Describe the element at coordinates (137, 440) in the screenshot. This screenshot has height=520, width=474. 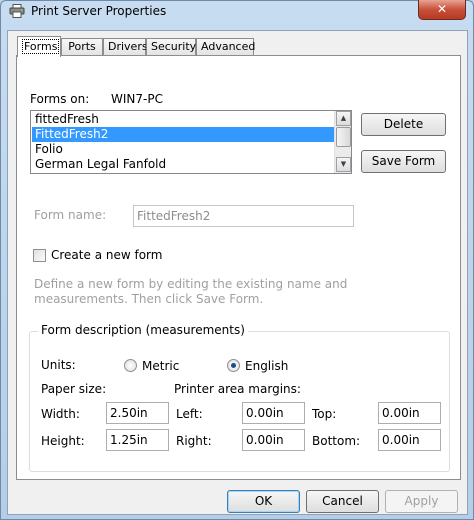
I see `height-field: 1.25in` at that location.